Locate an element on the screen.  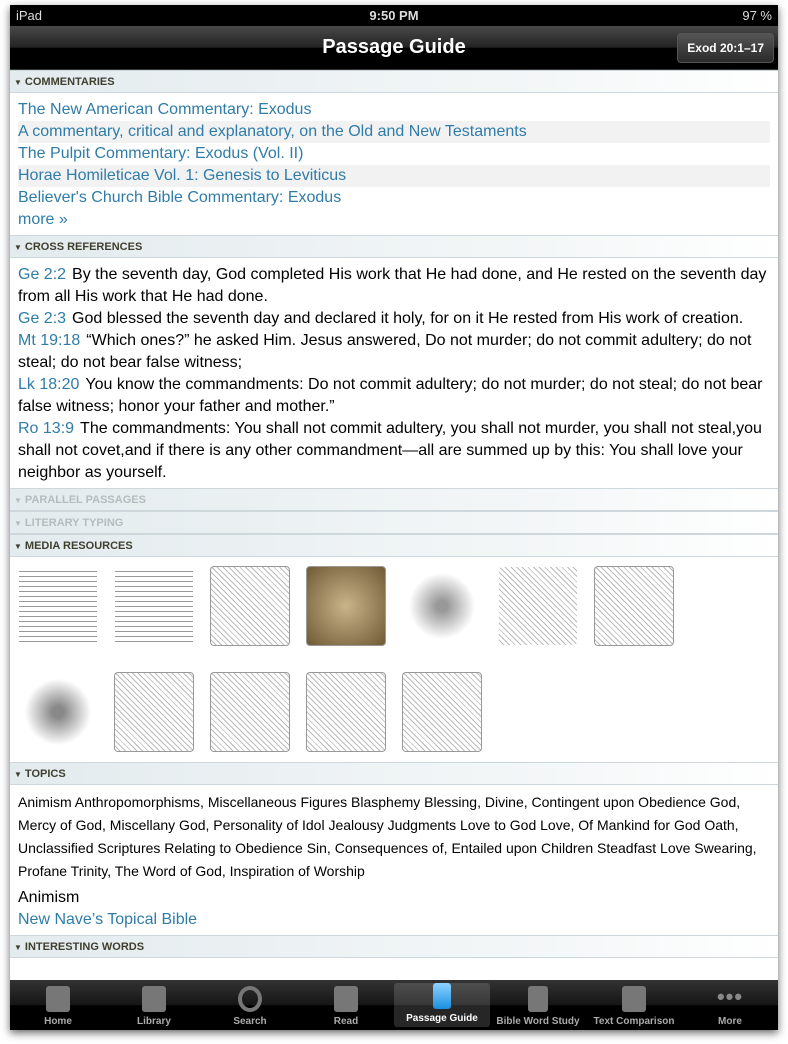
clock: 9:50 PM is located at coordinates (394, 15).